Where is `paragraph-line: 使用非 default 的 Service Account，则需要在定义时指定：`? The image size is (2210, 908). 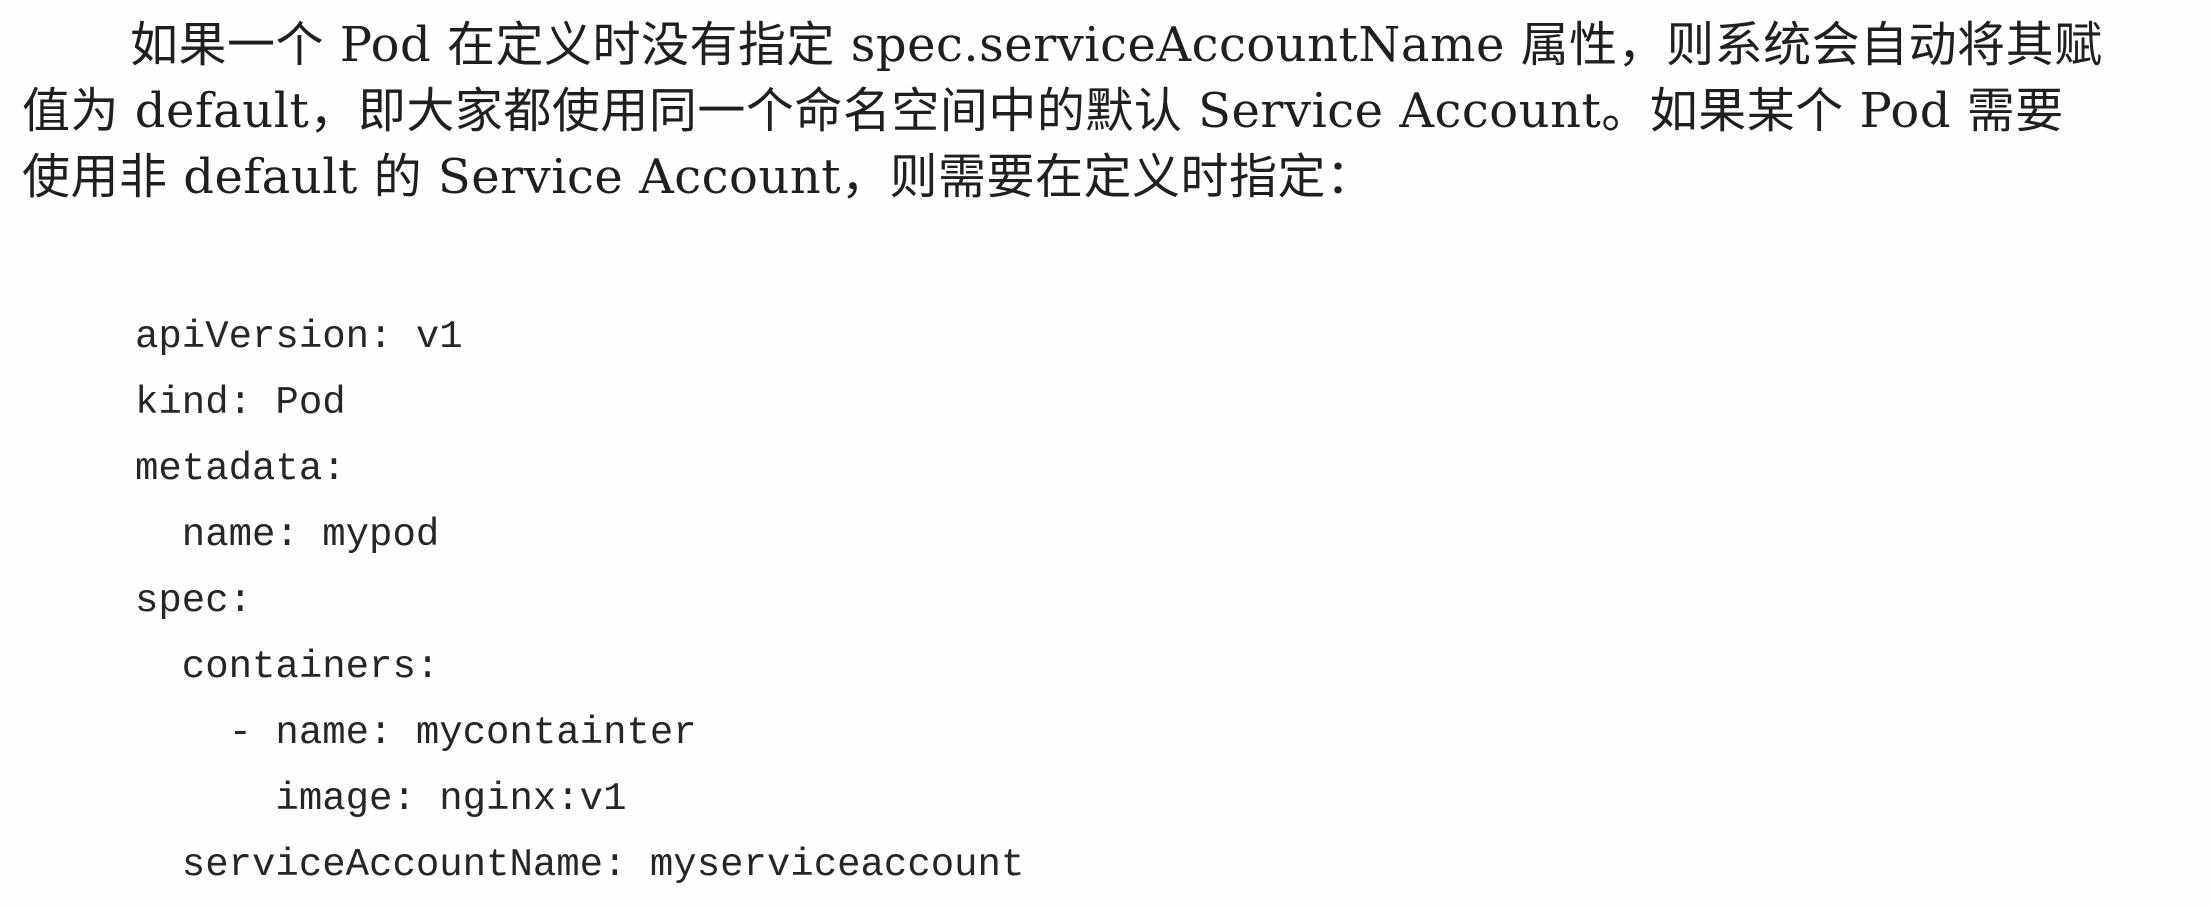 paragraph-line: 使用非 default 的 Service Account，则需要在定义时指定： is located at coordinates (698, 177).